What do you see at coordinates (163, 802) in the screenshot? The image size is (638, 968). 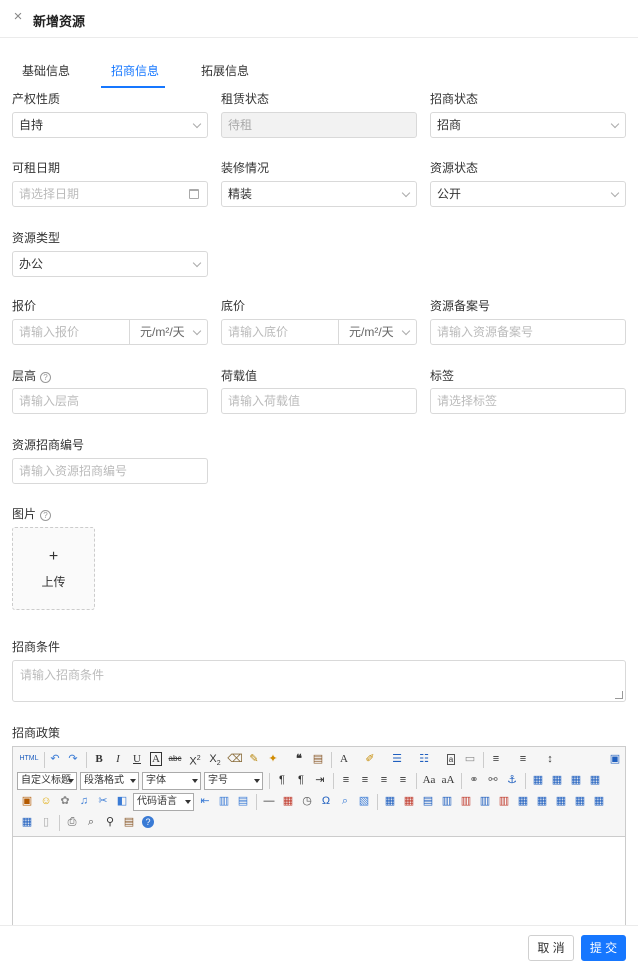 I see `code-language-select: 代码语言` at bounding box center [163, 802].